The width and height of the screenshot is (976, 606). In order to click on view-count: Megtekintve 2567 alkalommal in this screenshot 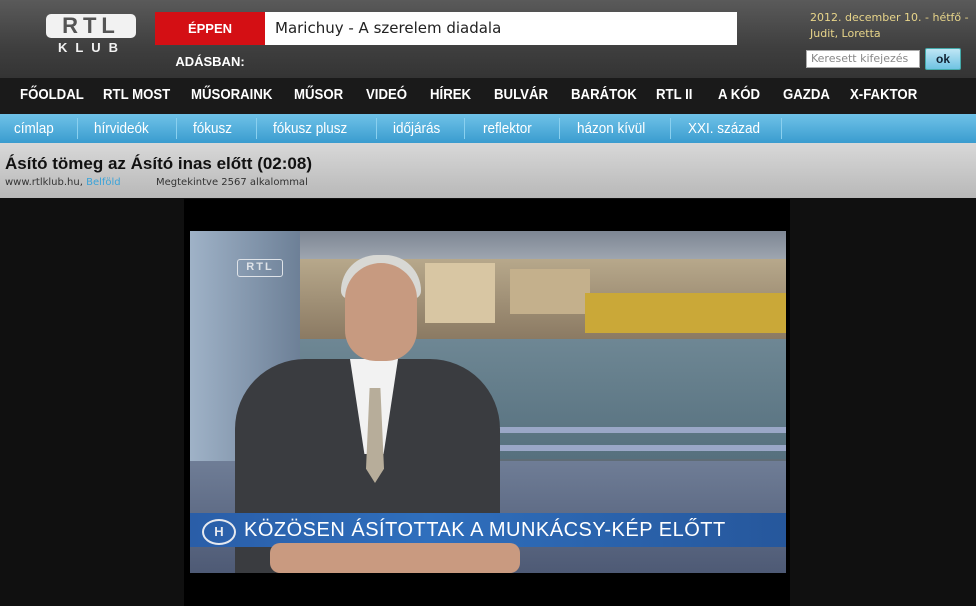, I will do `click(232, 182)`.